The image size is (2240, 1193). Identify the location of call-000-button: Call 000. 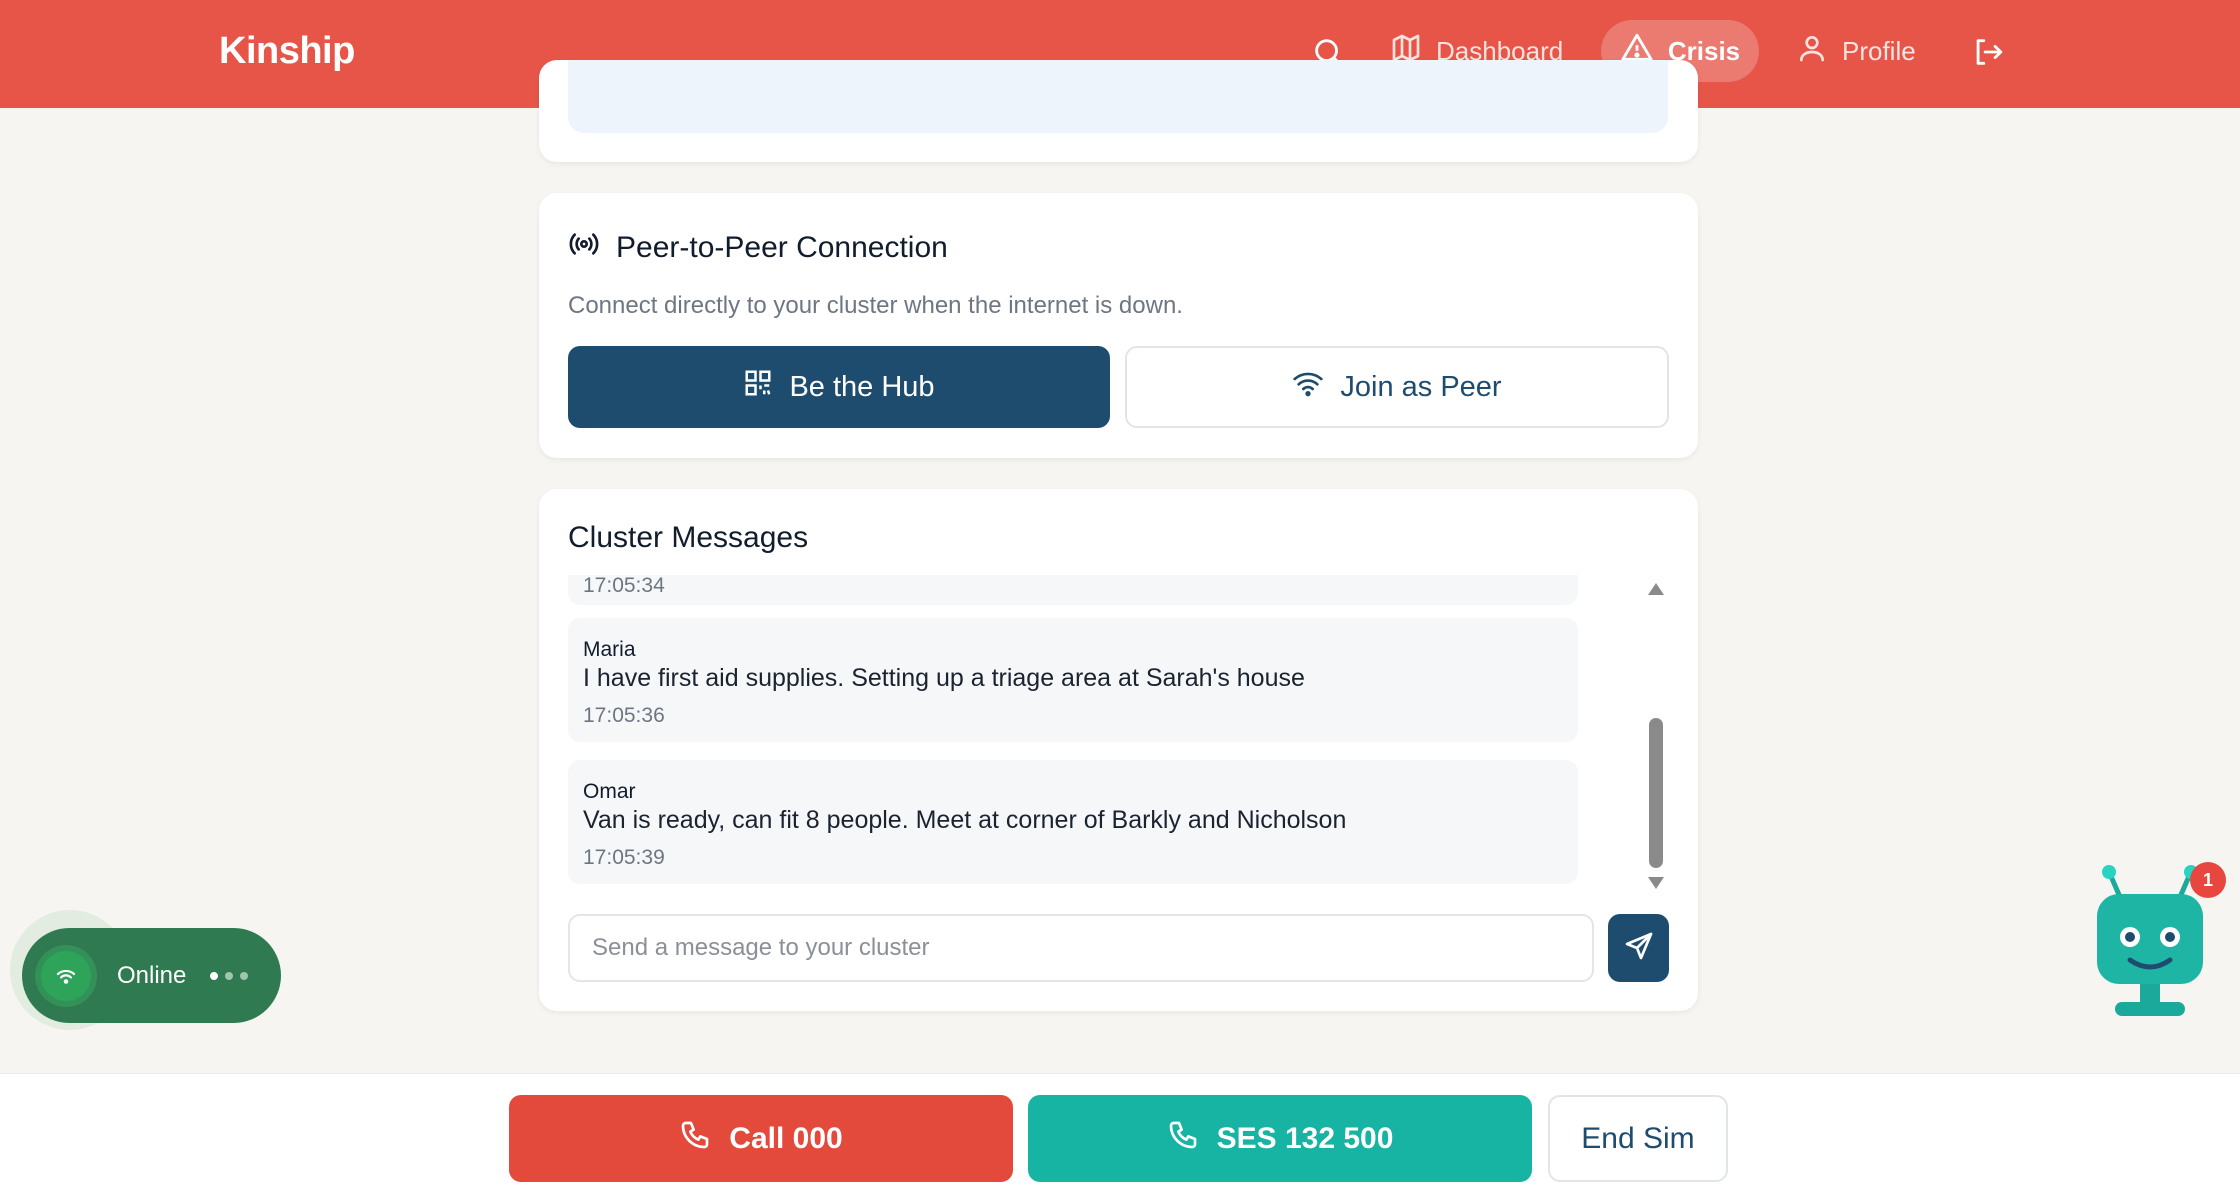
(761, 1138).